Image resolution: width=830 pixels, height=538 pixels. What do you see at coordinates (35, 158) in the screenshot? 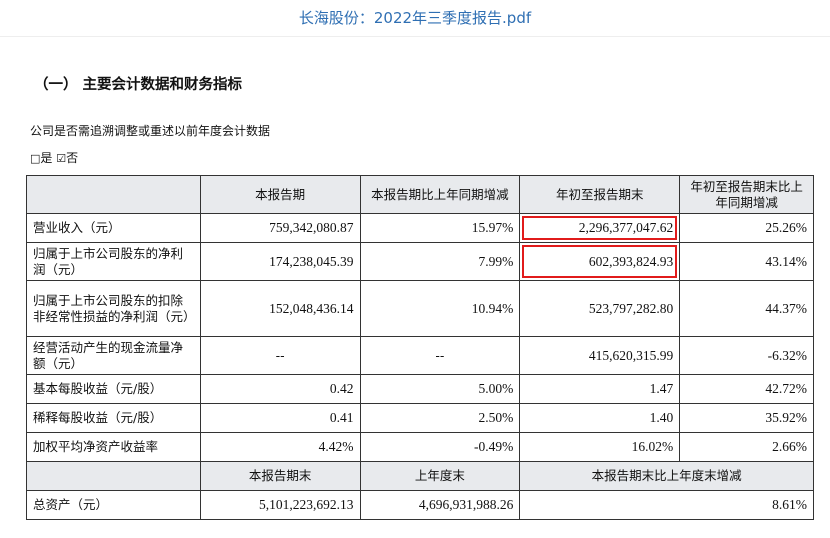
I see `unchecked-box-icon: □` at bounding box center [35, 158].